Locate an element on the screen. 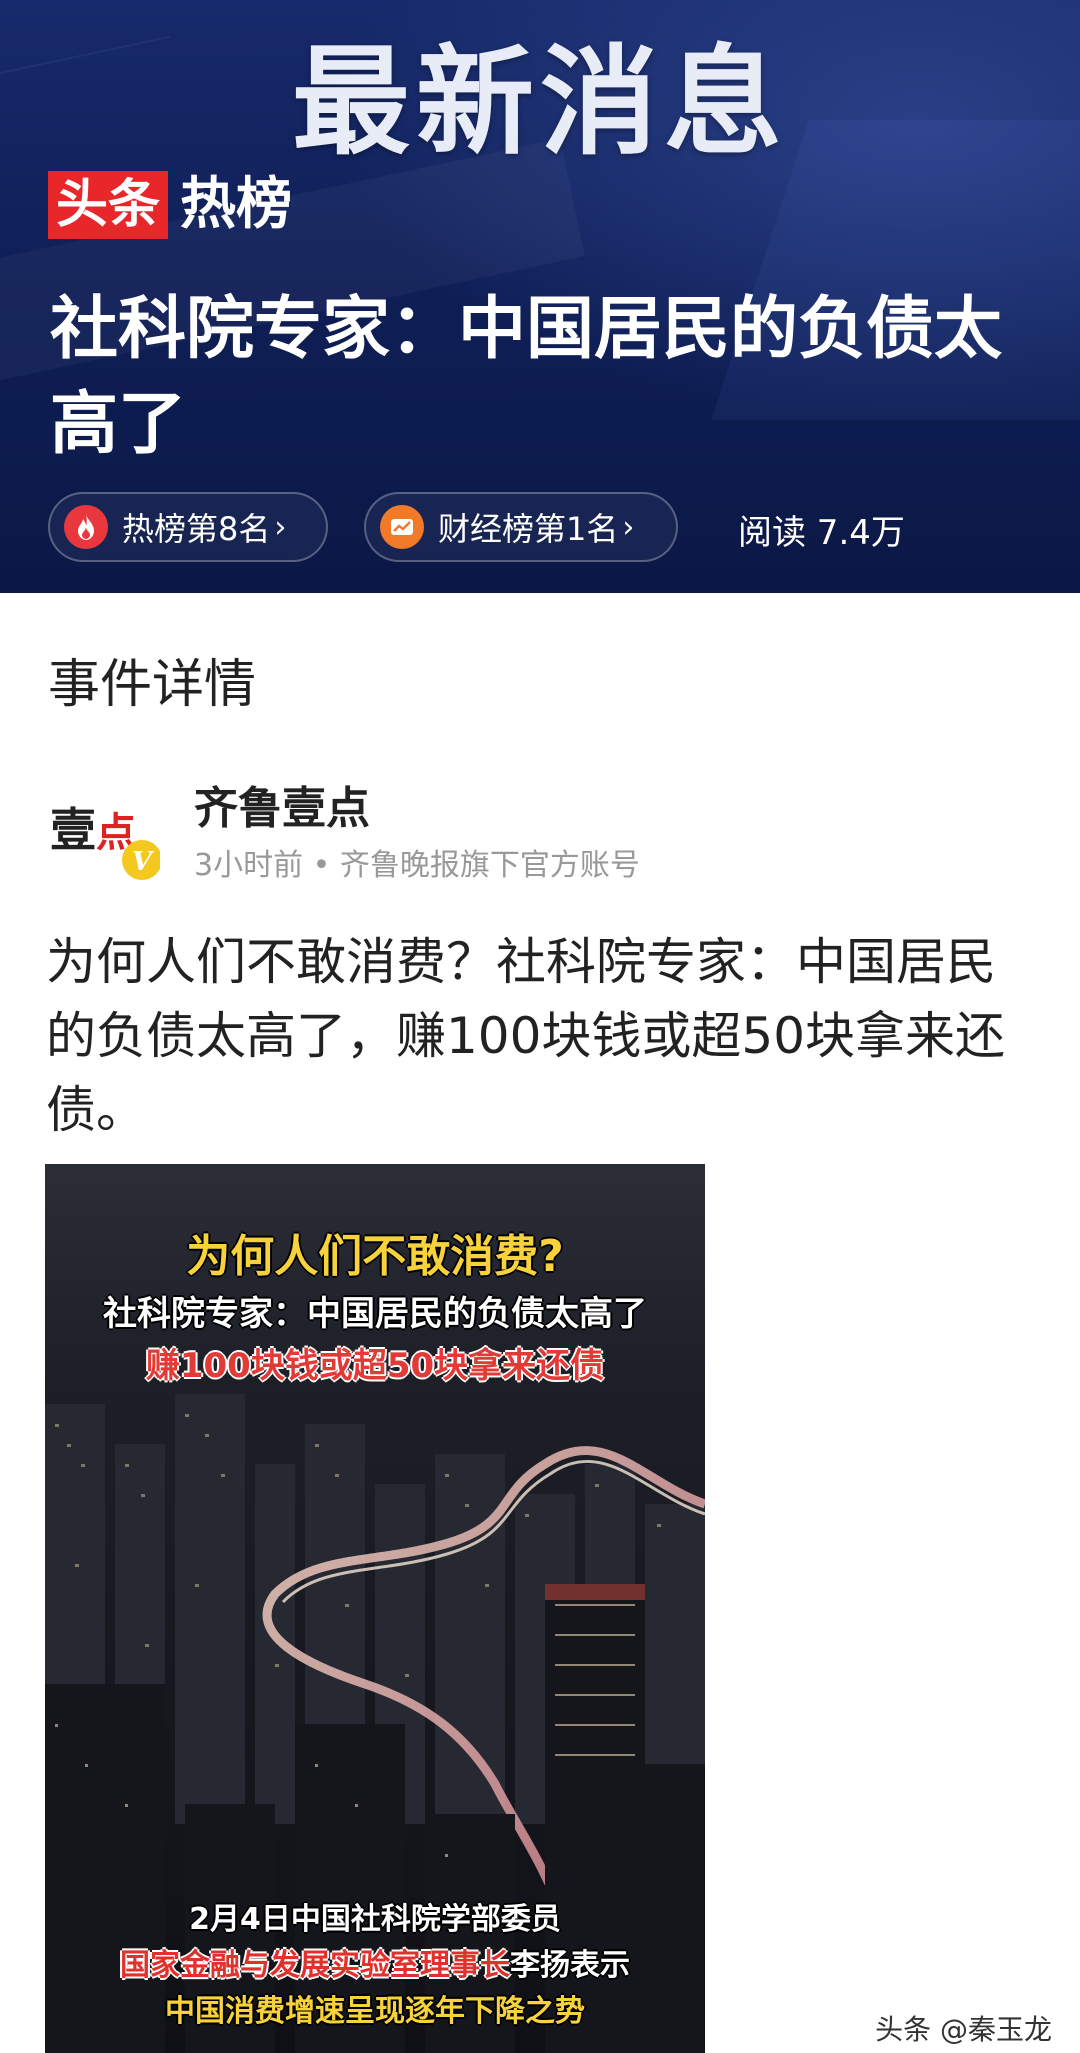 The image size is (1080, 2053). read-count: 阅读 7.4万 is located at coordinates (821, 533).